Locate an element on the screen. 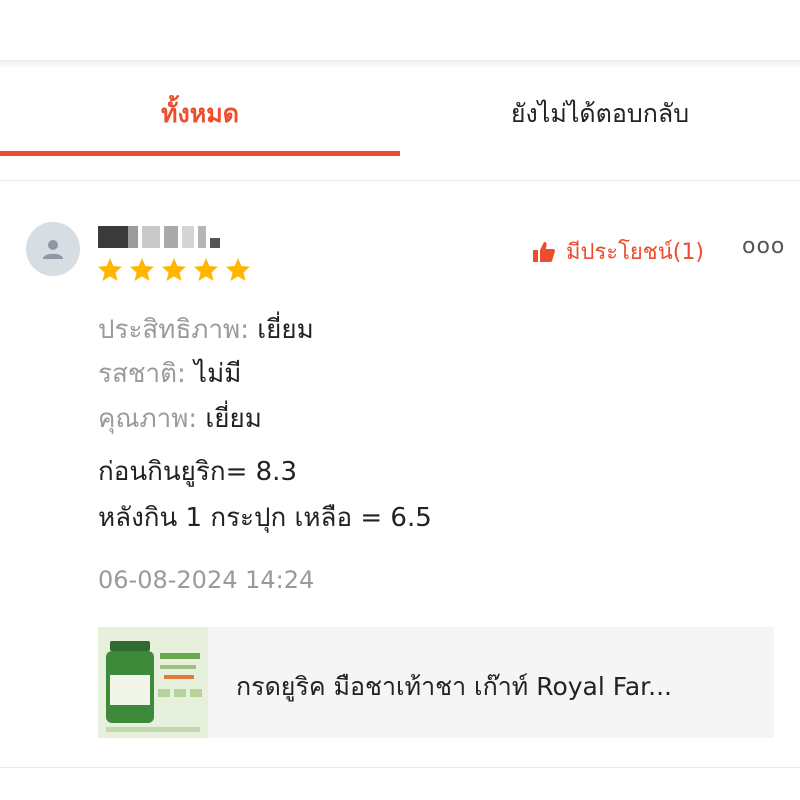 Image resolution: width=800 pixels, height=800 pixels. user-icon is located at coordinates (53, 249).